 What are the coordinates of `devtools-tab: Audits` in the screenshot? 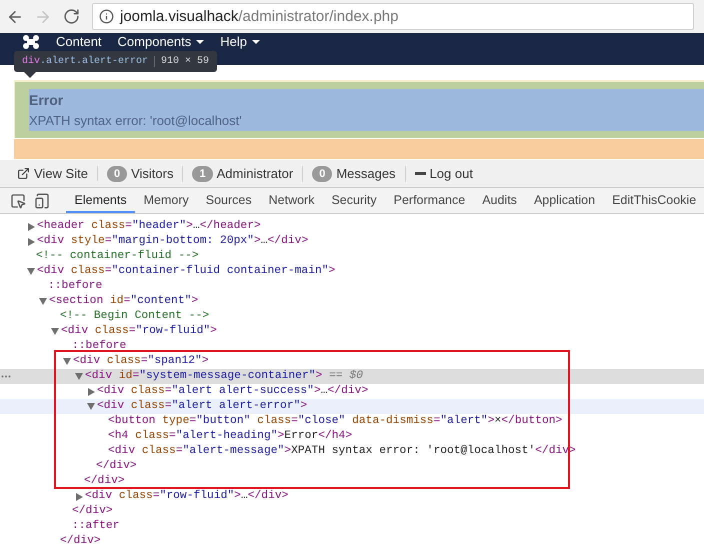 It's located at (500, 200).